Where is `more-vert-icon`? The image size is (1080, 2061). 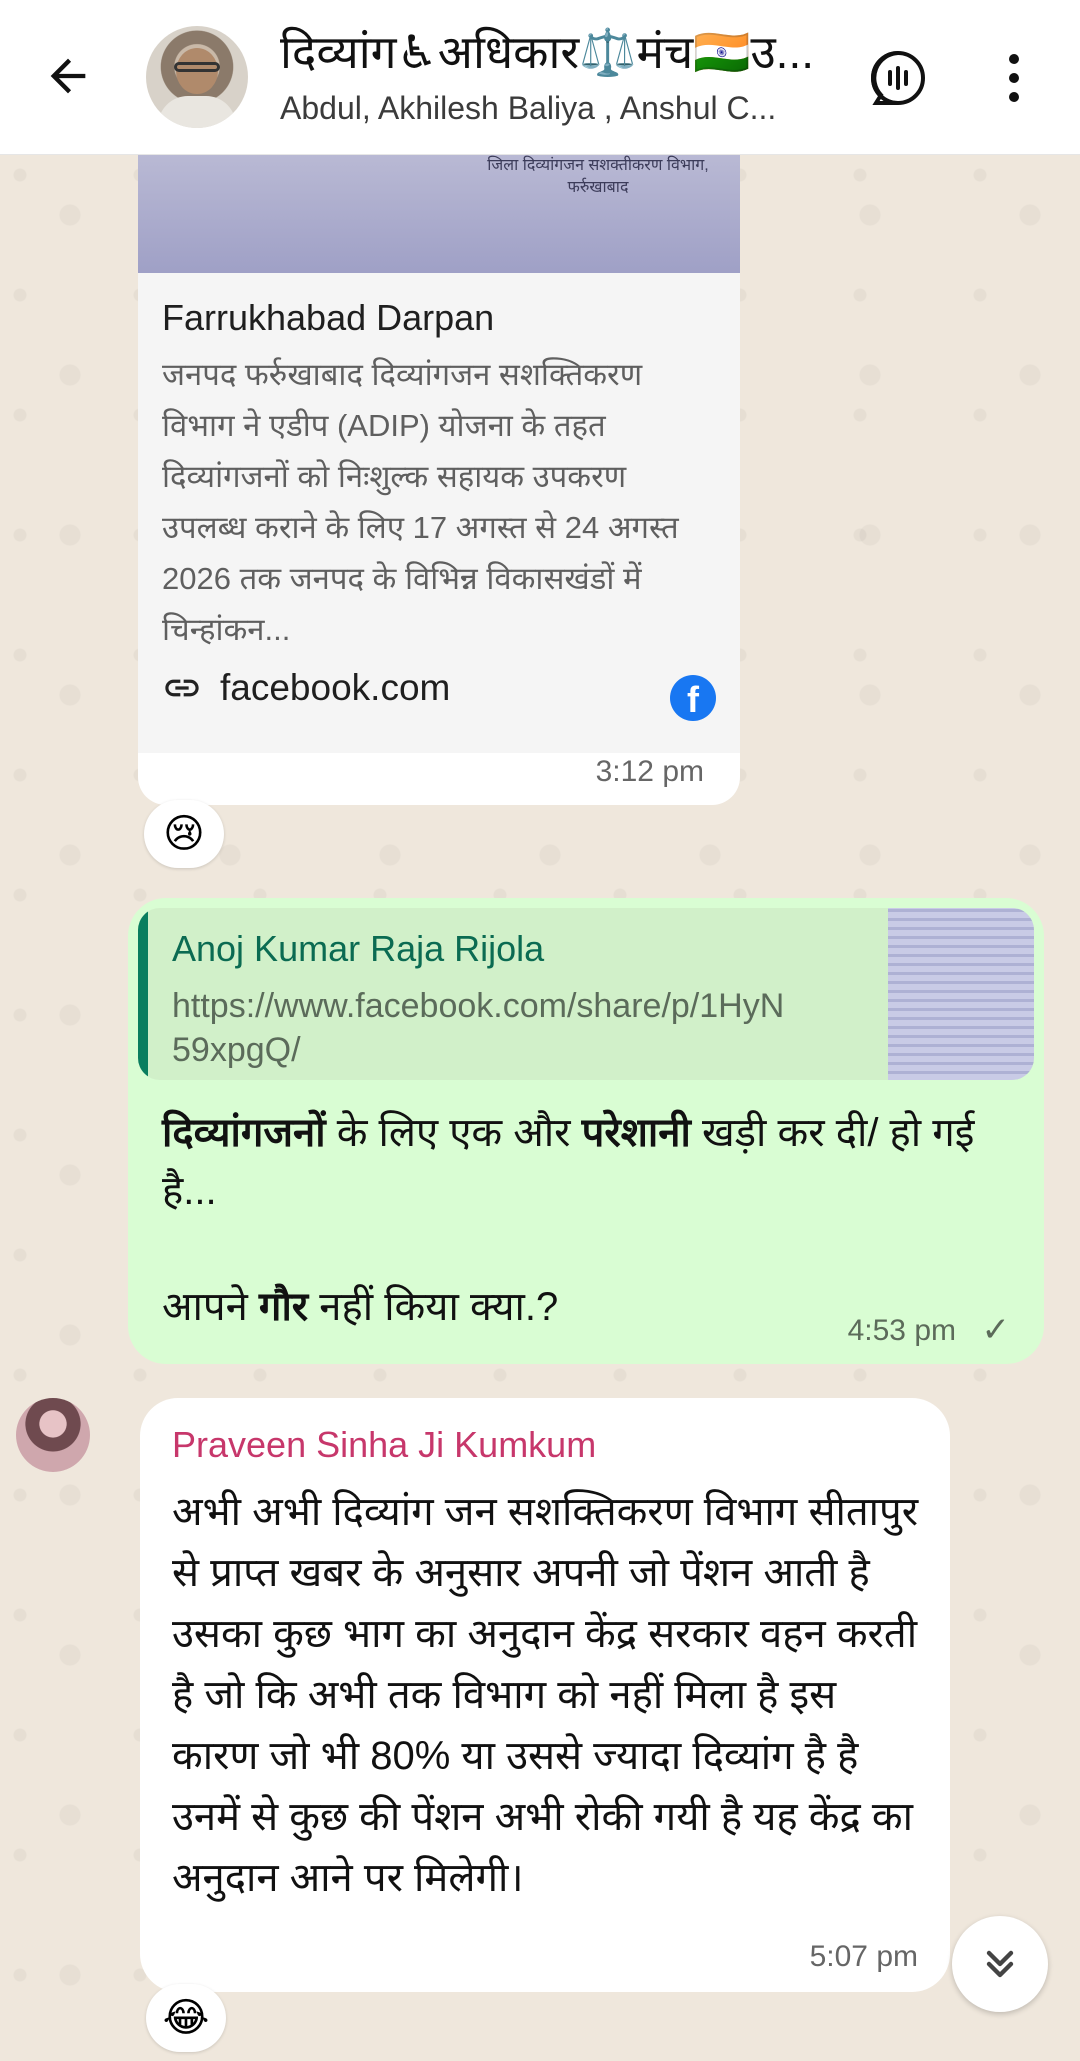
more-vert-icon is located at coordinates (1014, 59).